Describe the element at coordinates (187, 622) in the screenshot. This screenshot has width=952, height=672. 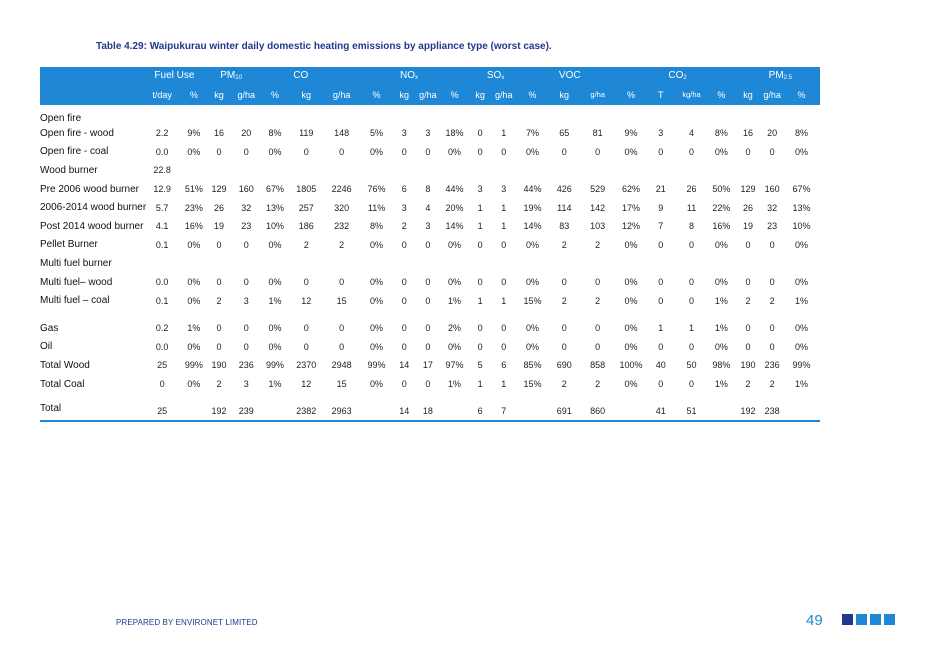
I see `prepared-by-label: PREPARED BY ENVIRONET LIMITED` at that location.